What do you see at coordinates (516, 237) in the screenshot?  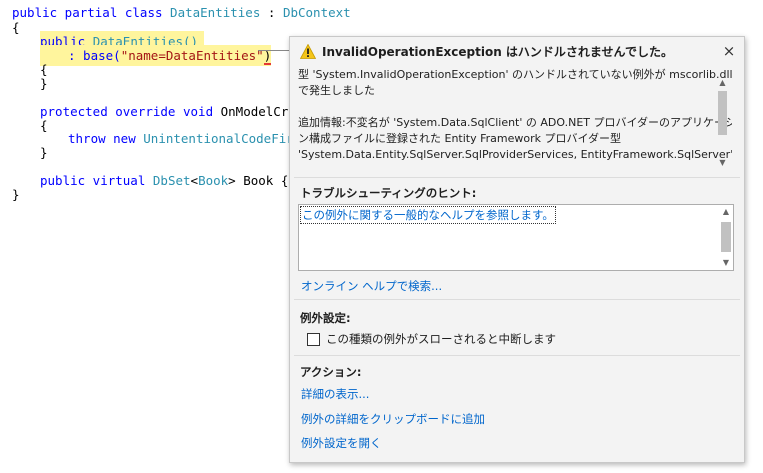 I see `hints-list: この例外に関する一般的なヘルプを参照します。 ▲ ▼` at bounding box center [516, 237].